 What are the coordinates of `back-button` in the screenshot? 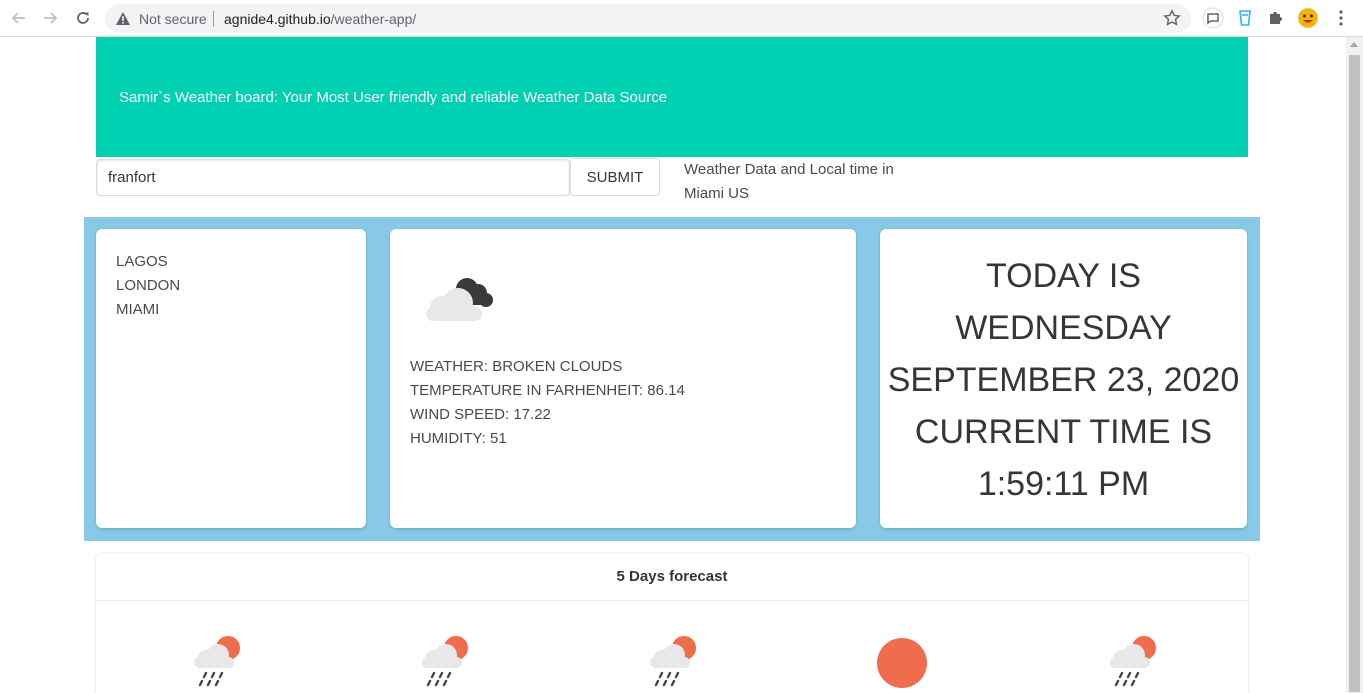 It's located at (19, 18).